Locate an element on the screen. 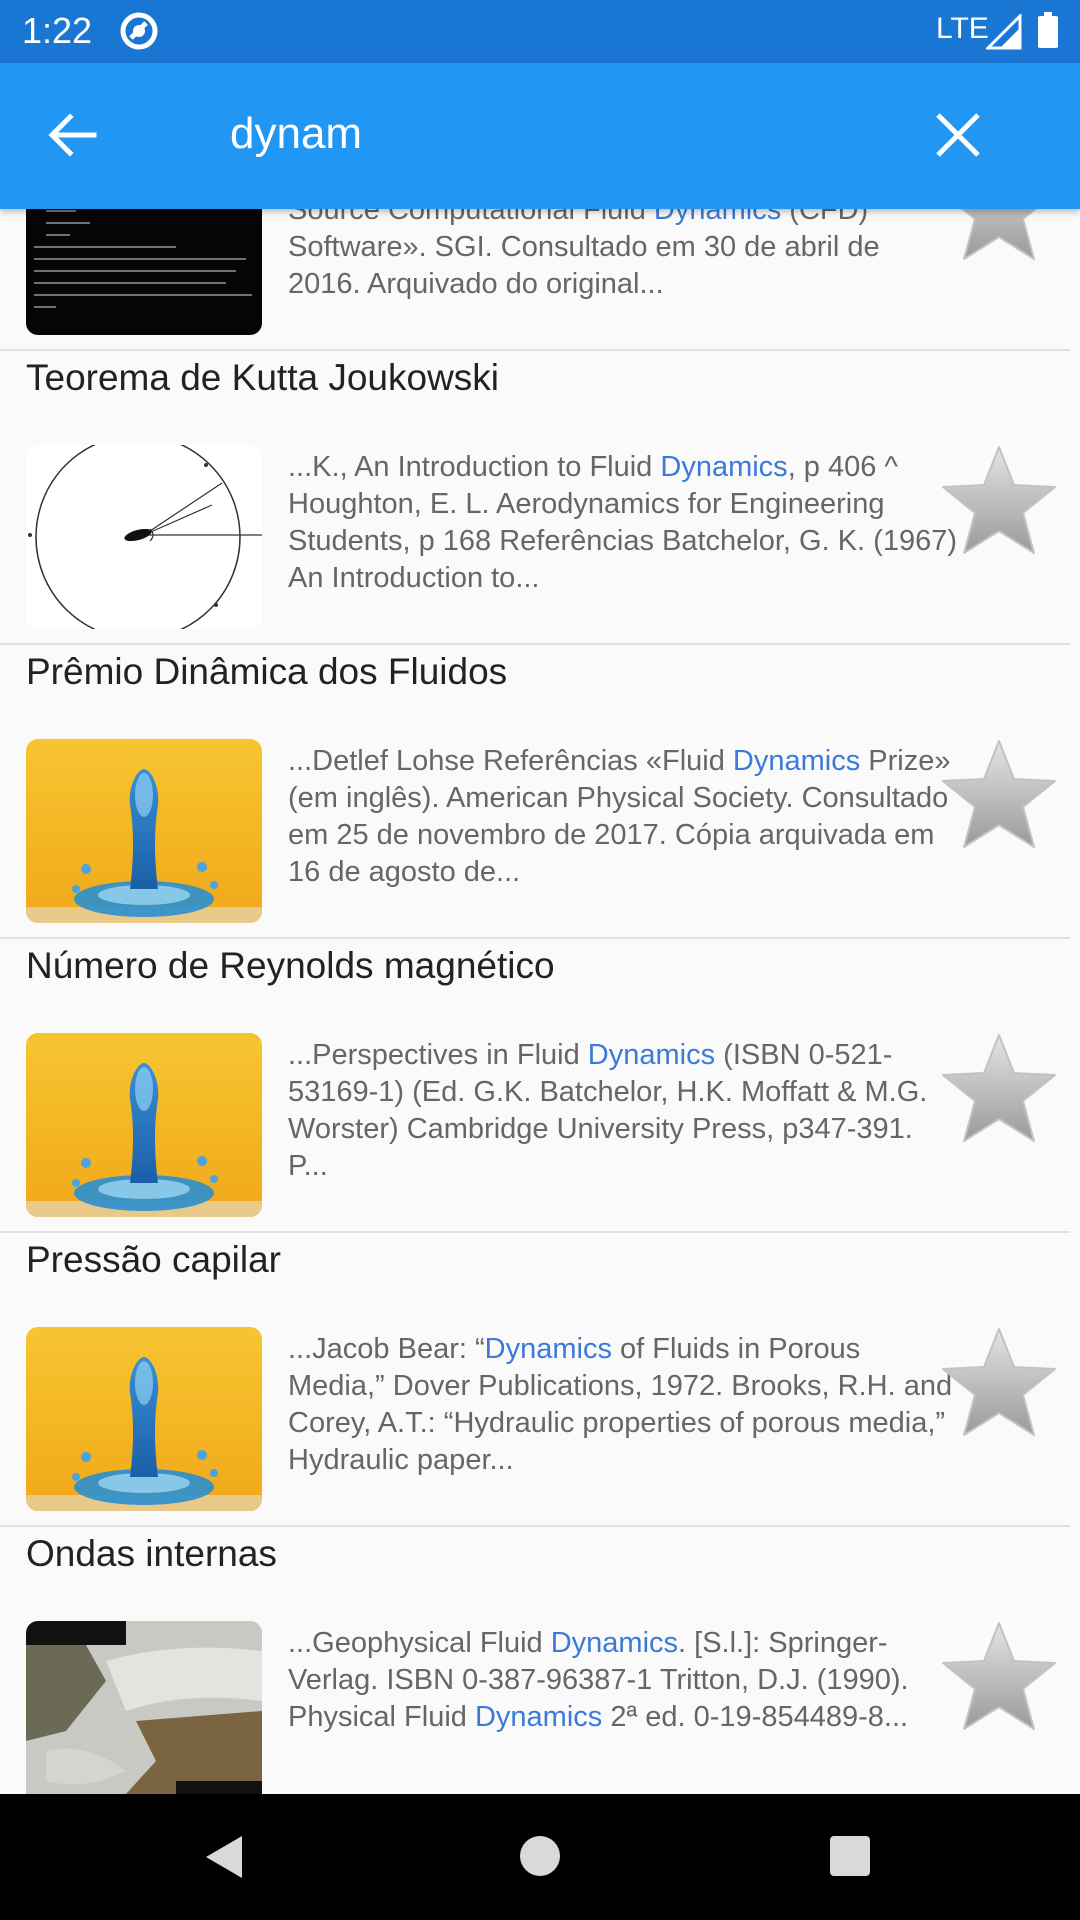  status-time: 1:22 is located at coordinates (57, 30).